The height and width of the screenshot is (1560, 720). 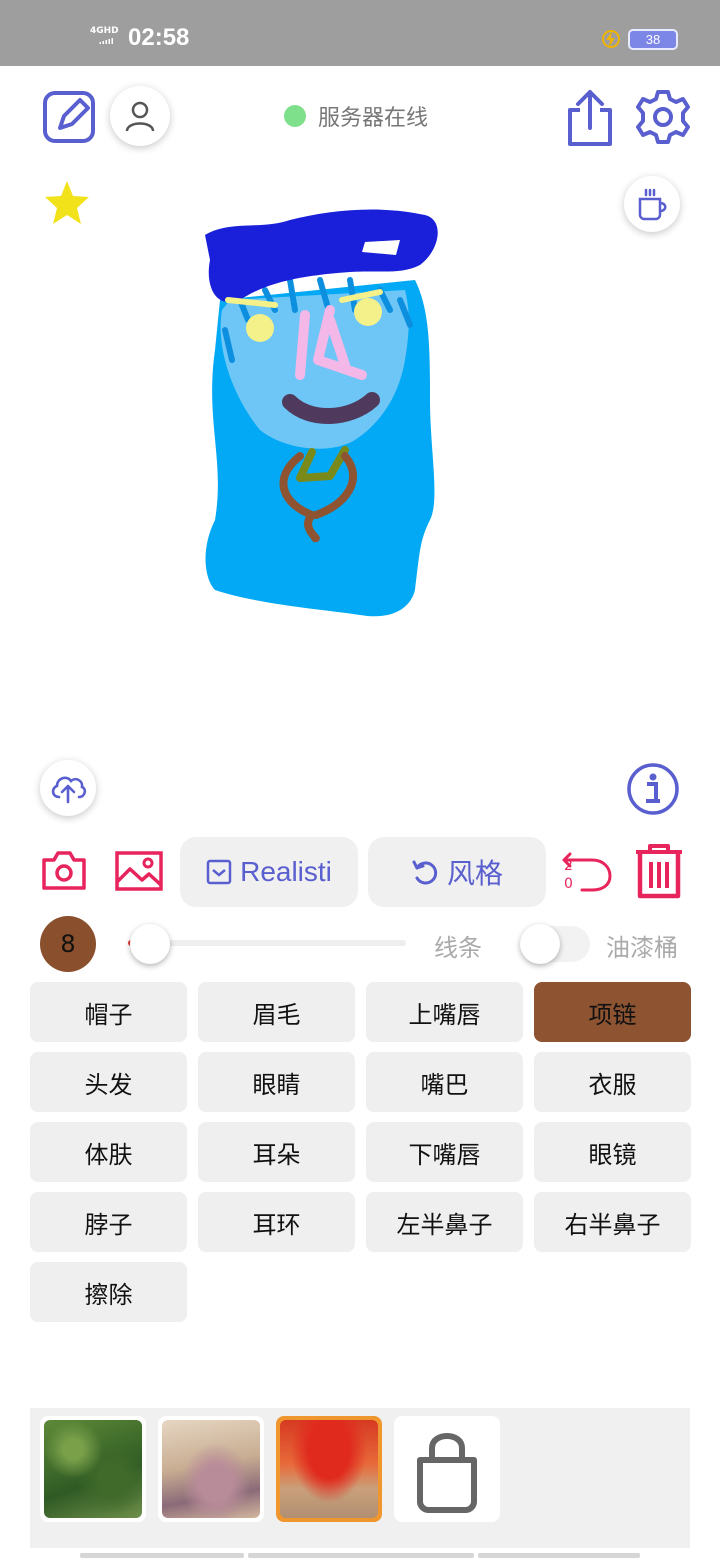 What do you see at coordinates (444, 1222) in the screenshot?
I see `part-button-15: 左半鼻子` at bounding box center [444, 1222].